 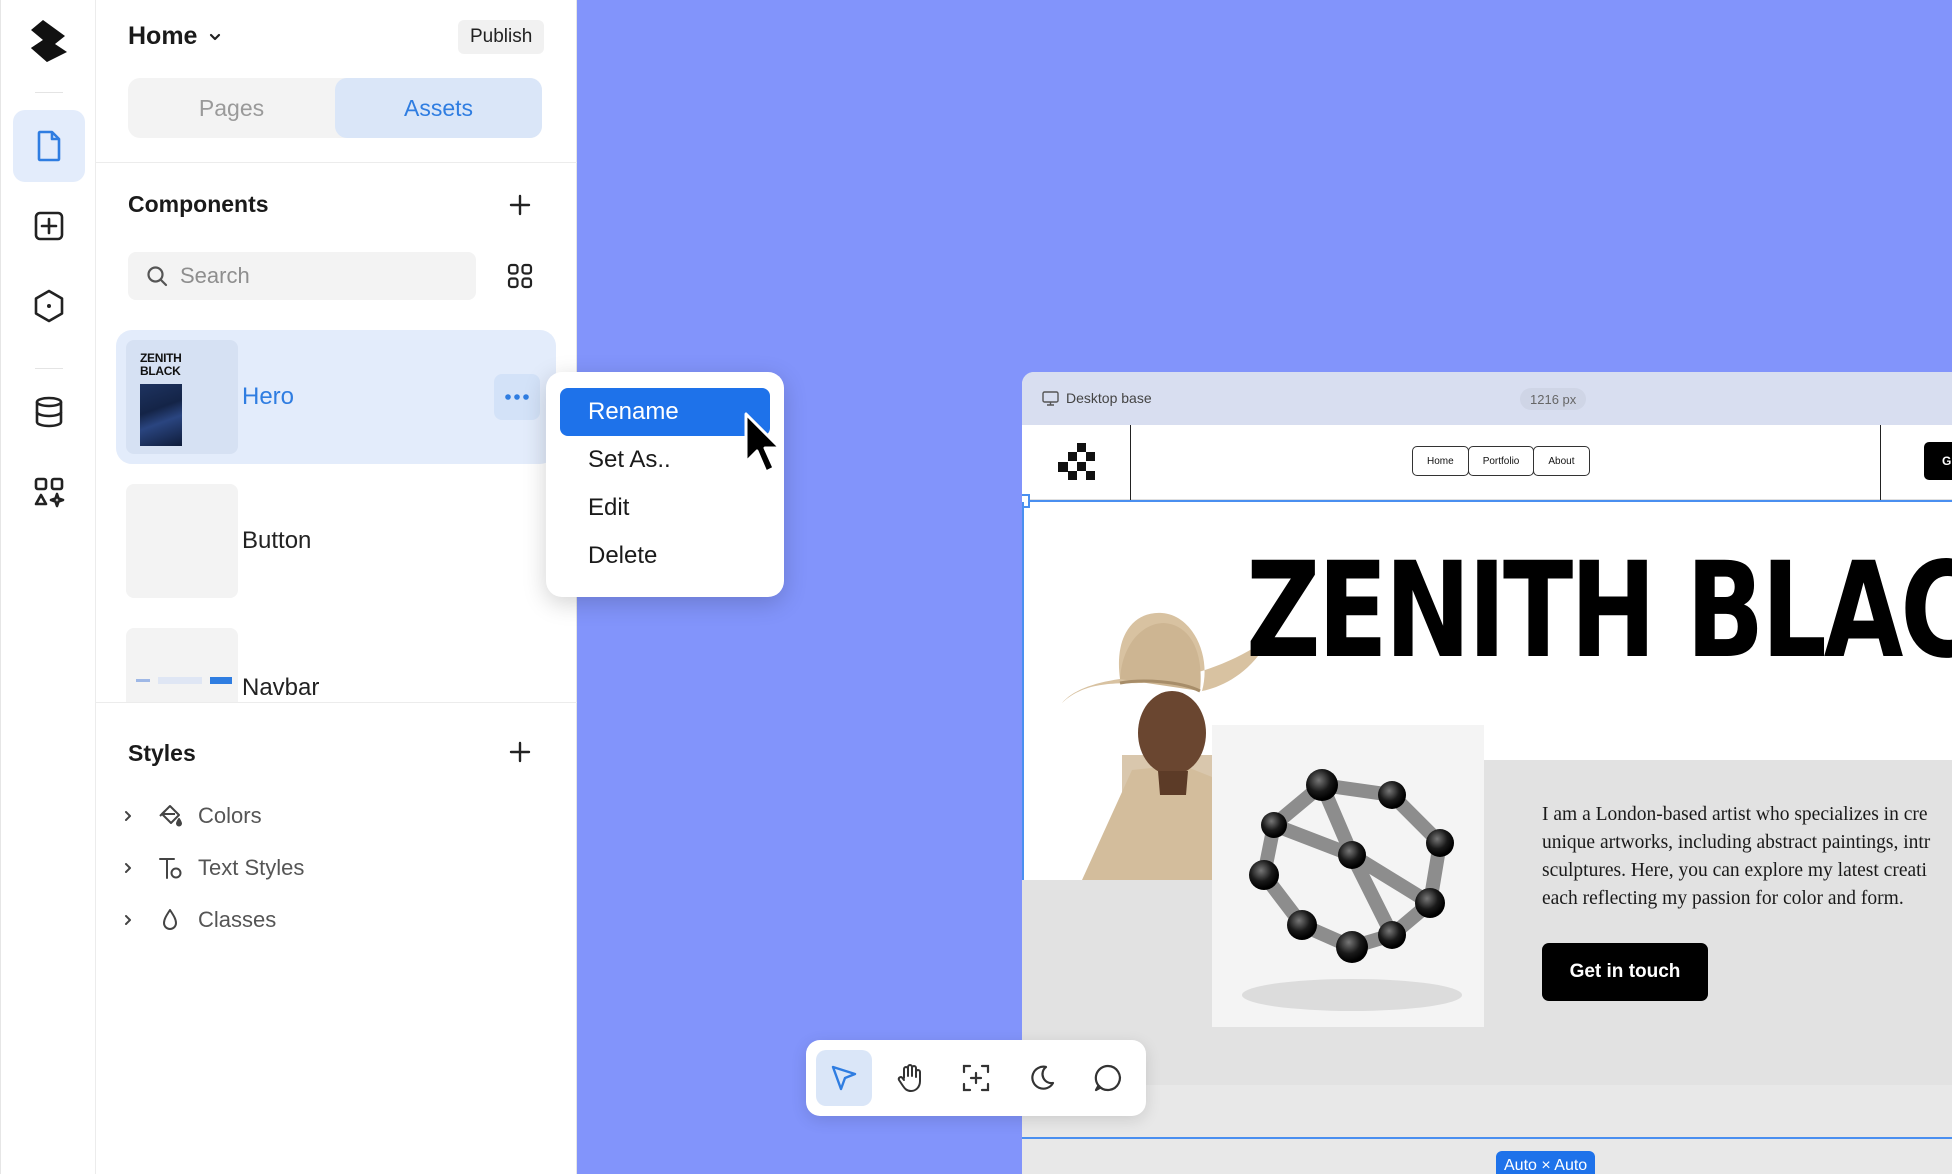 I want to click on menu-item-delete: Delete, so click(x=665, y=556).